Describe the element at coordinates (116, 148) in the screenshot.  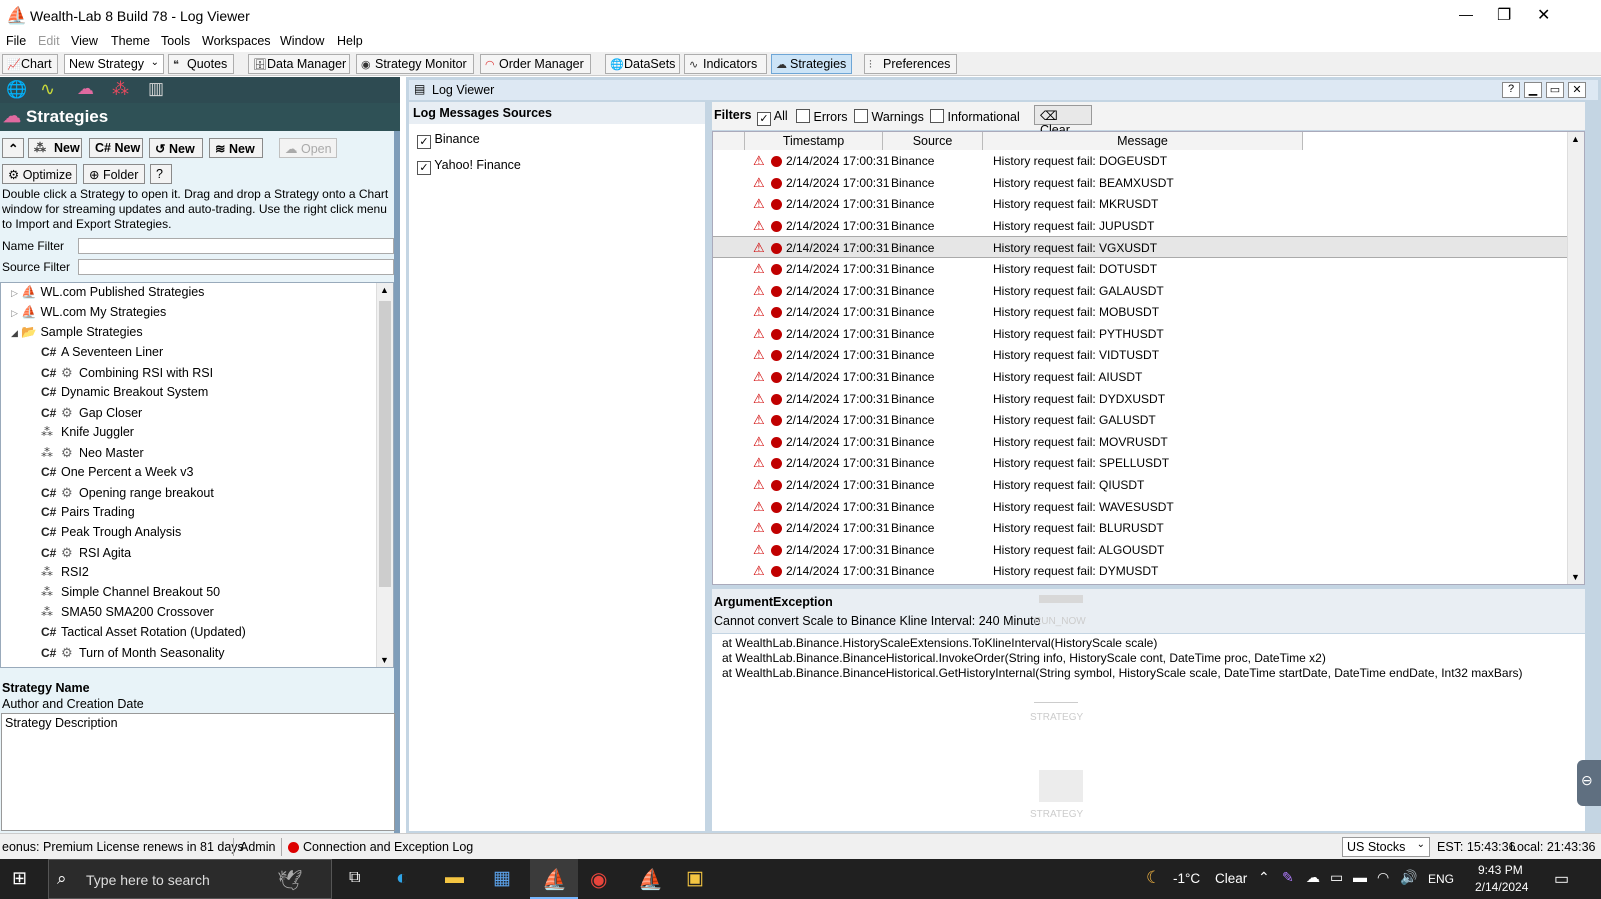
I see `new-csharp-strategy-button: C# New` at that location.